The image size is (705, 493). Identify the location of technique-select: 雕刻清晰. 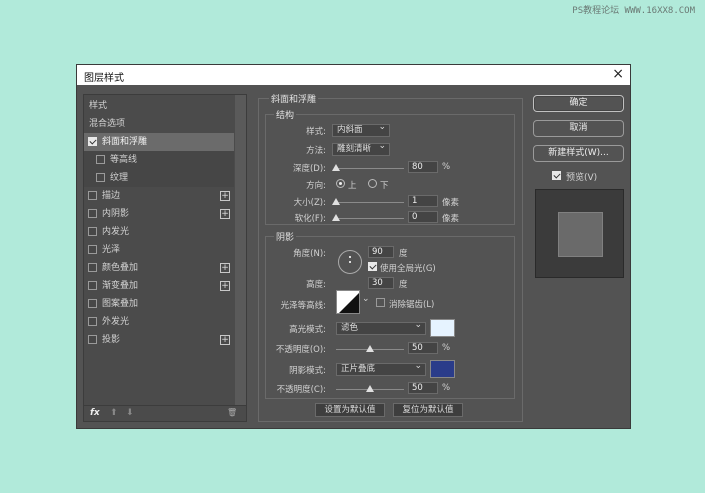
(361, 148).